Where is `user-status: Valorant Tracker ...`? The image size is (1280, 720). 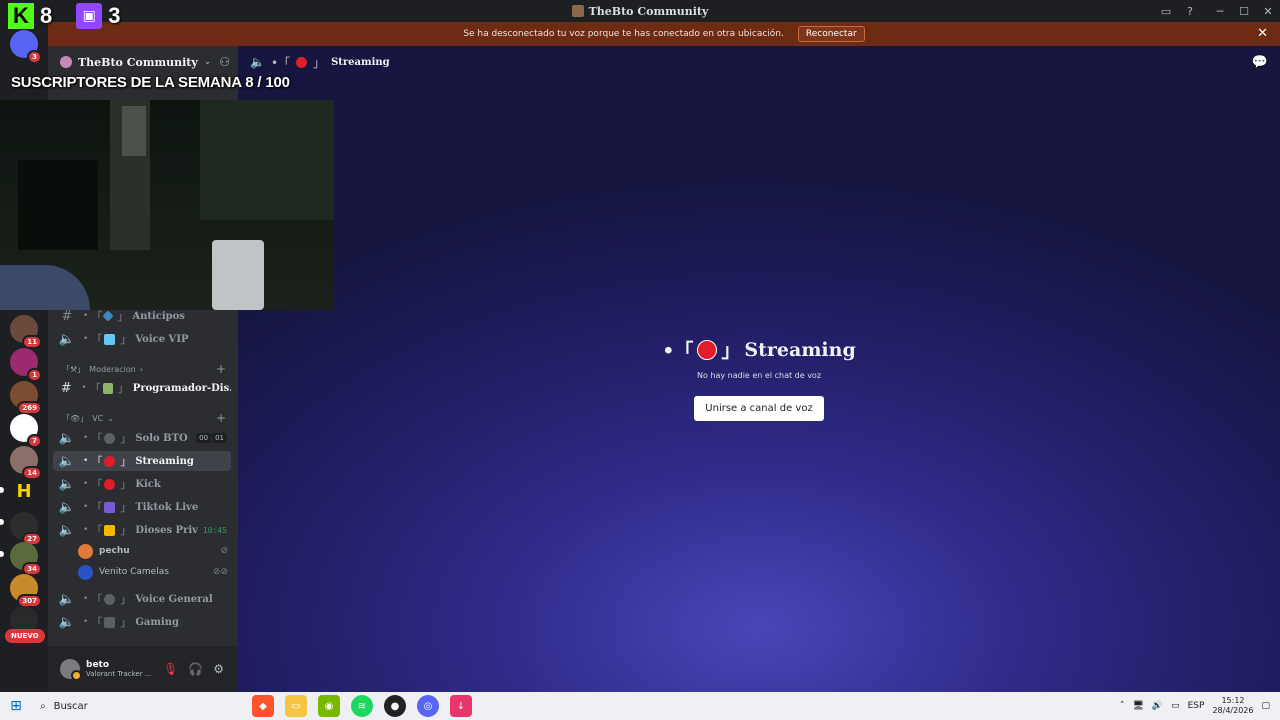 user-status: Valorant Tracker ... is located at coordinates (119, 674).